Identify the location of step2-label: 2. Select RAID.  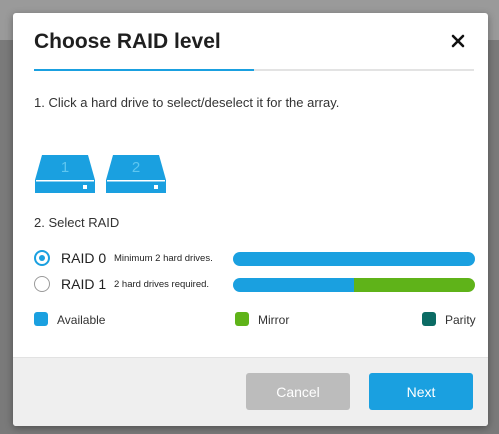
(77, 222).